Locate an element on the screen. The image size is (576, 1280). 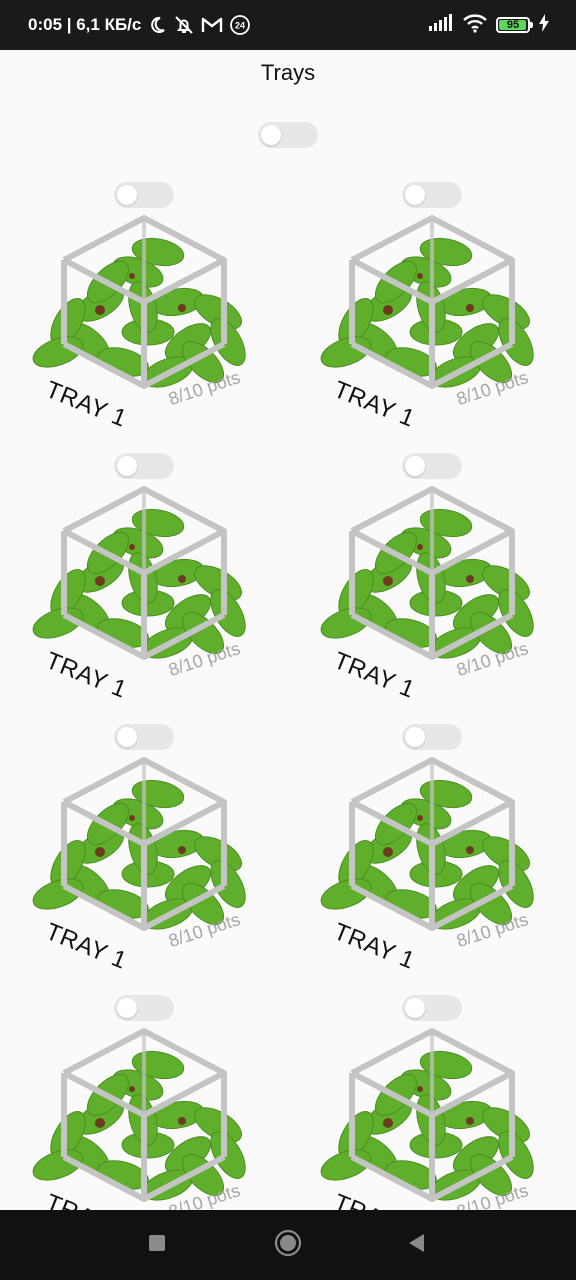
back-triangle-icon is located at coordinates (417, 1245).